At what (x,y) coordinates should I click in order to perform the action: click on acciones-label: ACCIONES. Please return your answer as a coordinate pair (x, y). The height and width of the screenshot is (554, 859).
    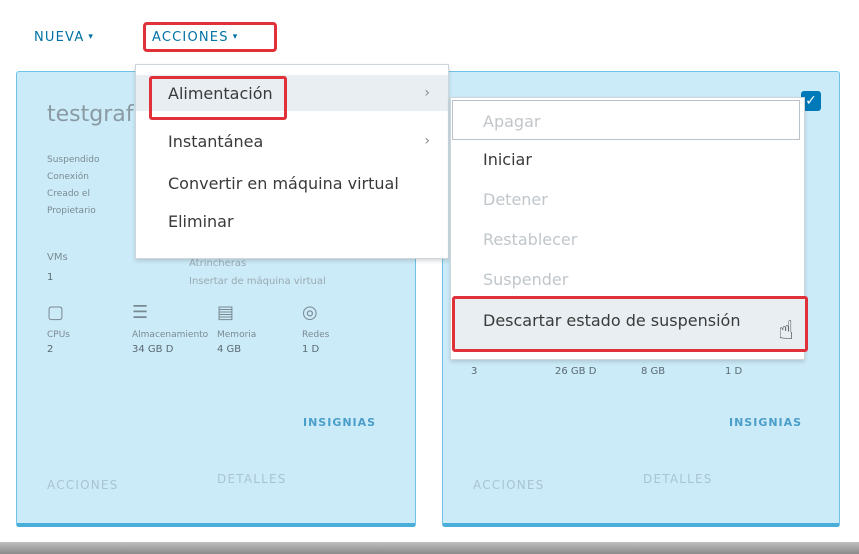
    Looking at the image, I should click on (190, 37).